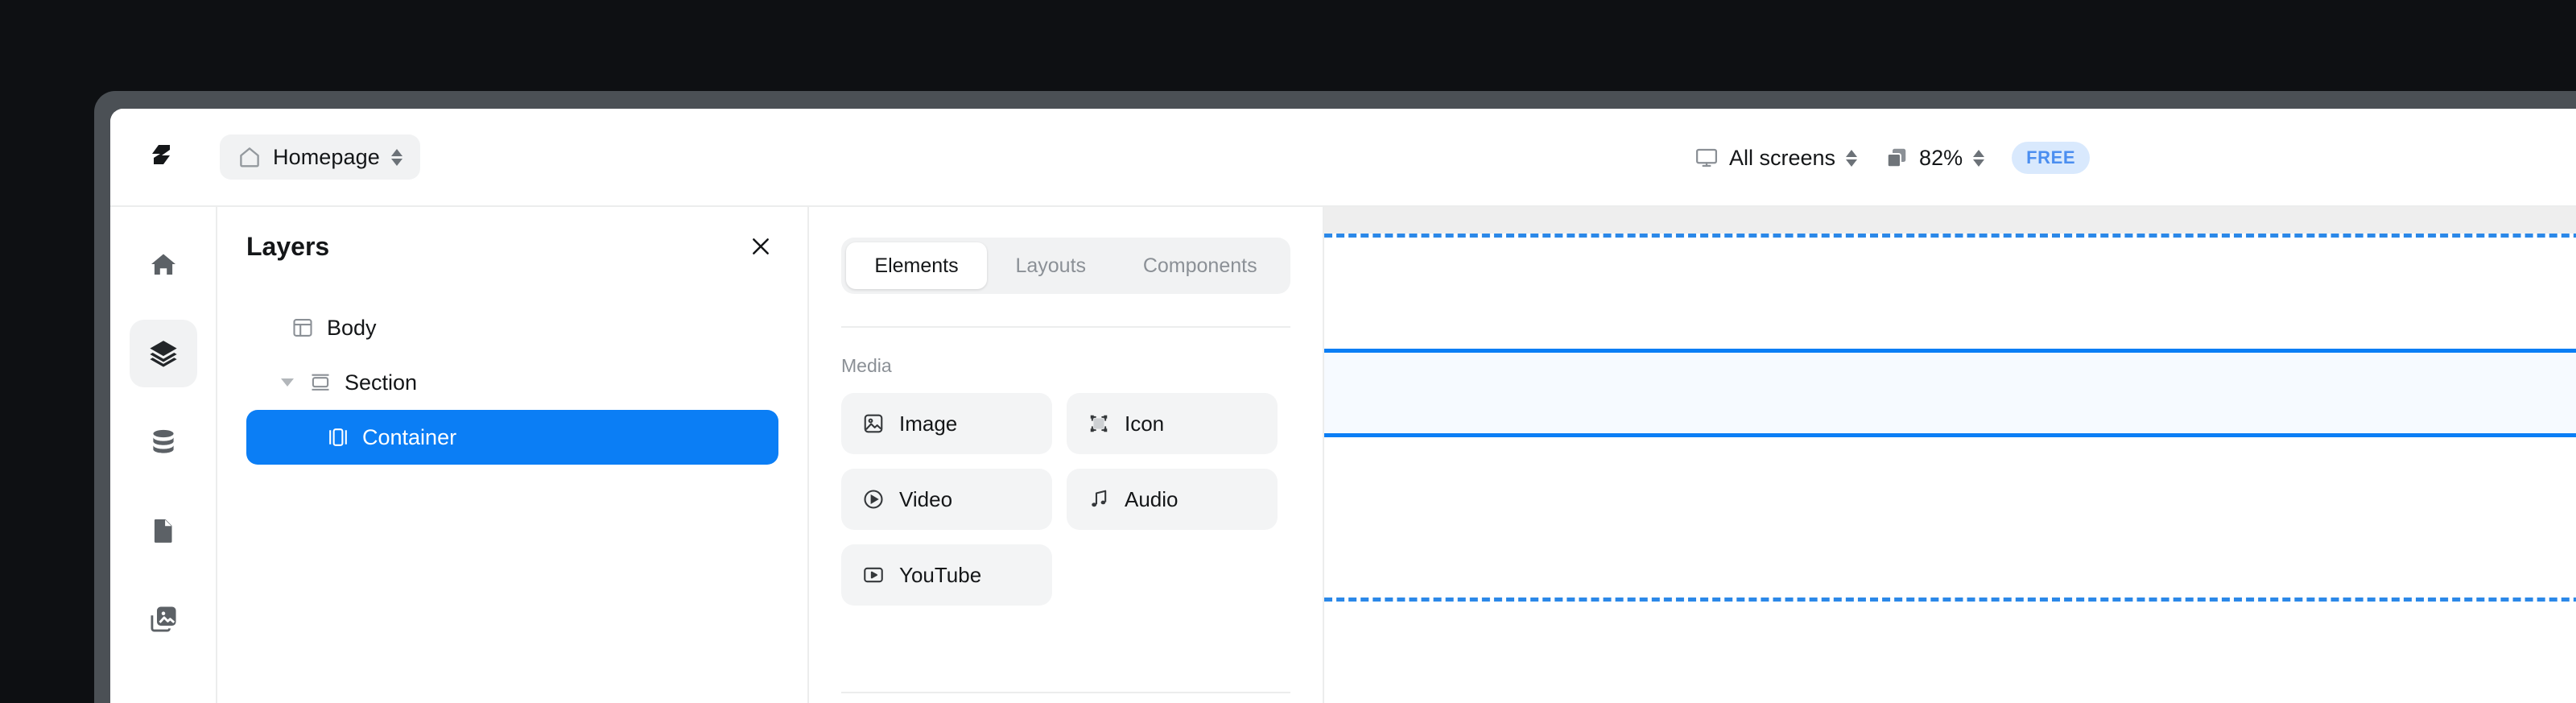 This screenshot has width=2576, height=703. What do you see at coordinates (1065, 366) in the screenshot?
I see `group-title-media: Media` at bounding box center [1065, 366].